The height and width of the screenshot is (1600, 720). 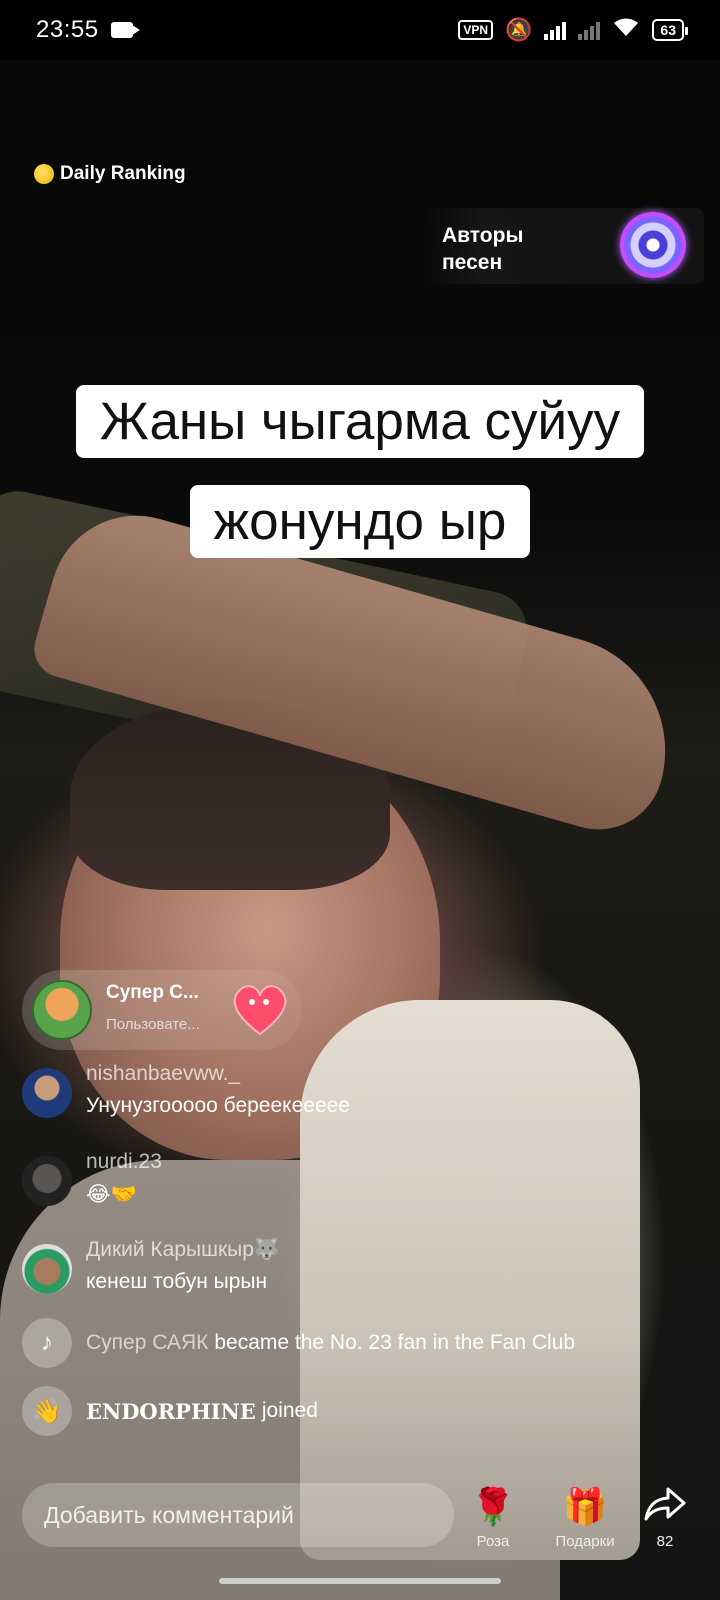 I want to click on system-text: became the No. 23 fan in the Fan Club, so click(x=395, y=1342).